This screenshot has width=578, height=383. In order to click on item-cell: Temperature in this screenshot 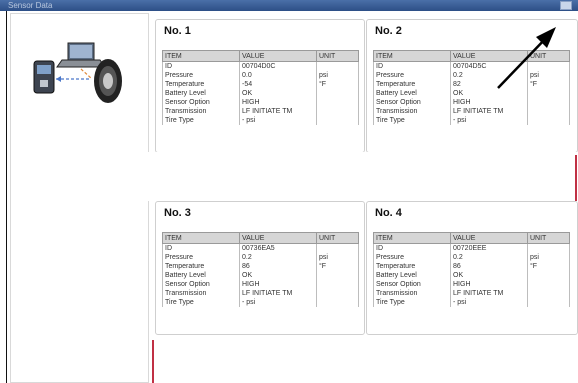, I will do `click(201, 266)`.